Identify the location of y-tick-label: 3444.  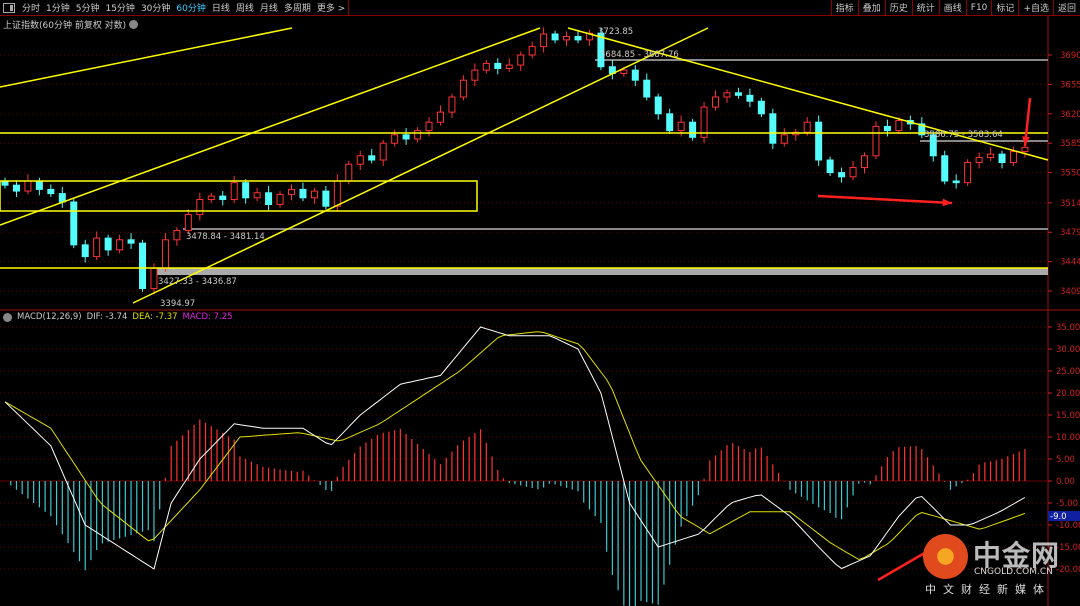
(1070, 263).